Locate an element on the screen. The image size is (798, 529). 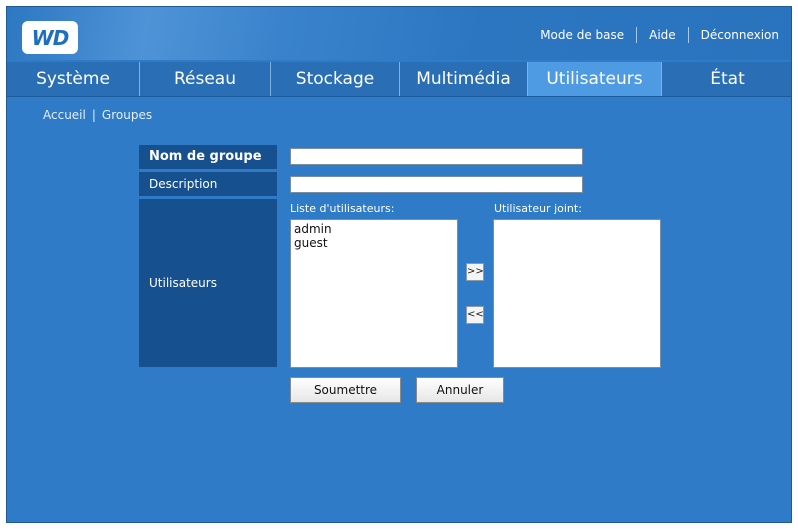
breadcrumb-current: Groupes is located at coordinates (127, 115).